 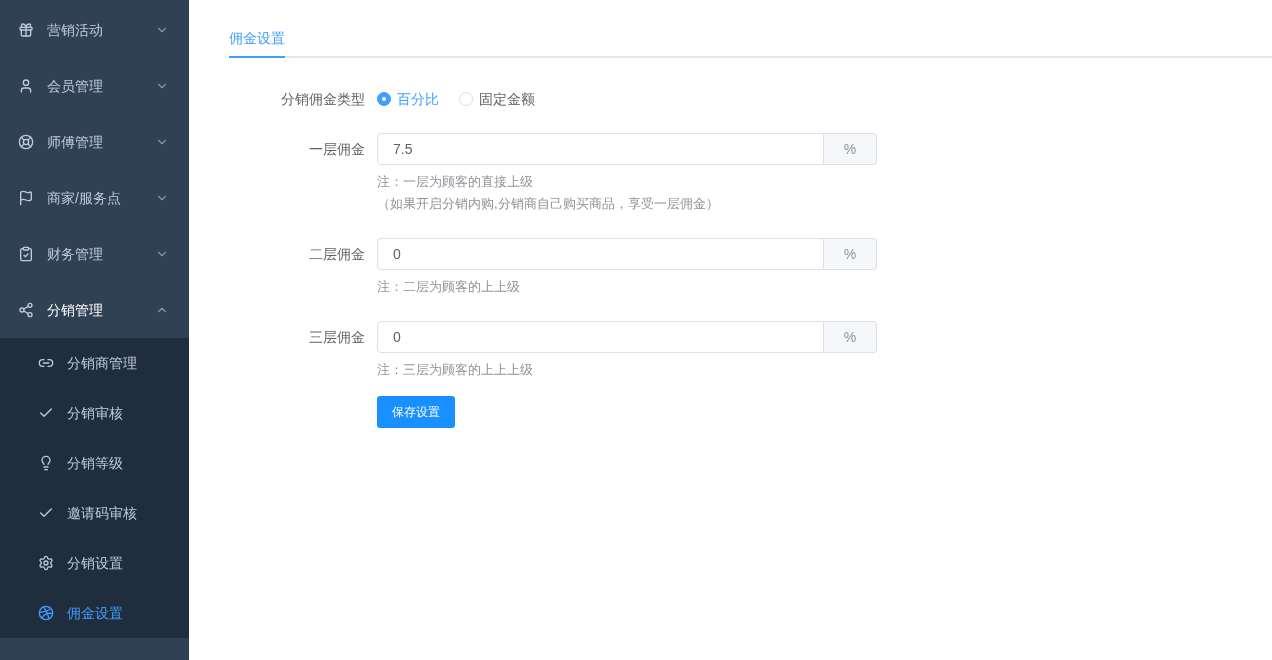 What do you see at coordinates (455, 182) in the screenshot?
I see `note-text: 注：一层为顾客的直接上级` at bounding box center [455, 182].